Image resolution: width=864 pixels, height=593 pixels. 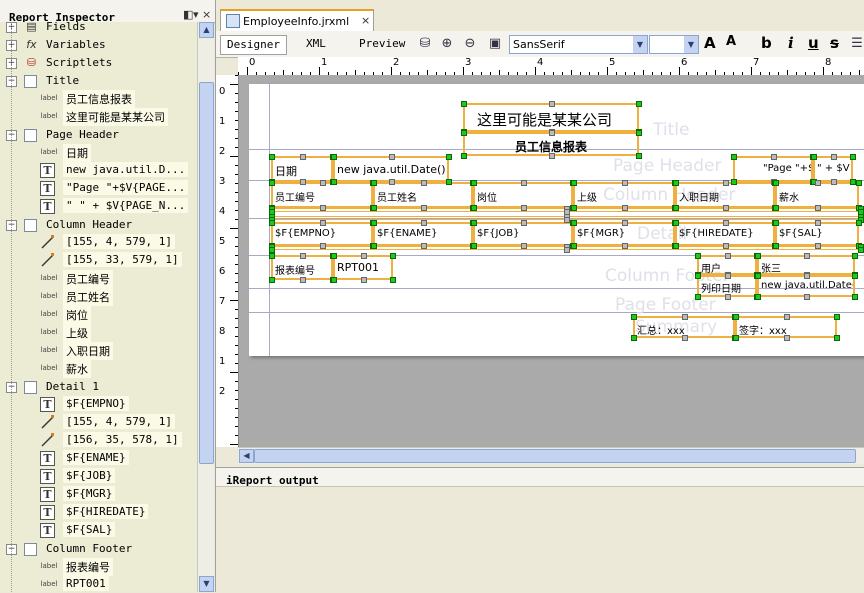 What do you see at coordinates (856, 44) in the screenshot?
I see `align-icon: ☰` at bounding box center [856, 44].